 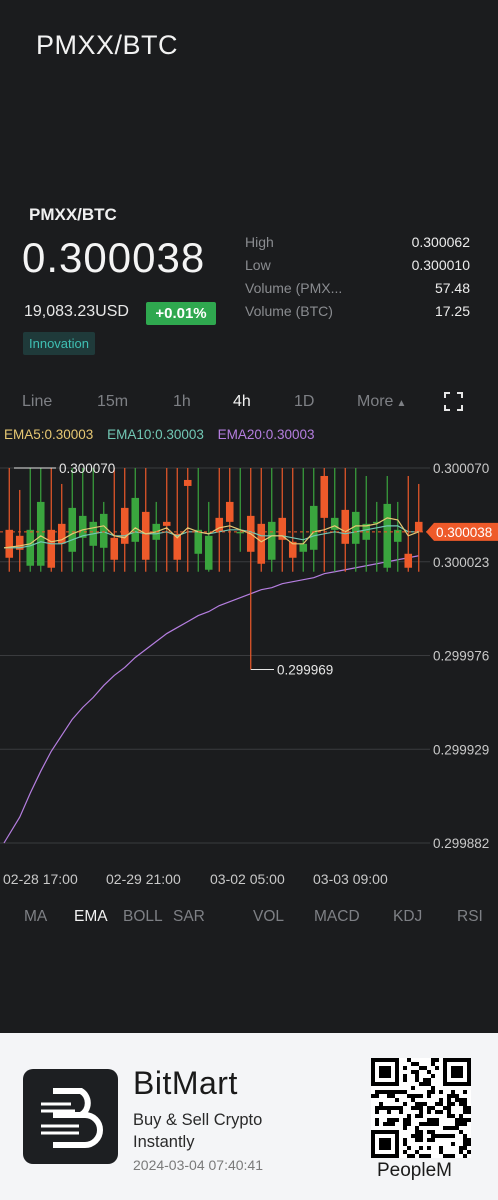 I want to click on stat-label: Volume (BTC), so click(x=289, y=311).